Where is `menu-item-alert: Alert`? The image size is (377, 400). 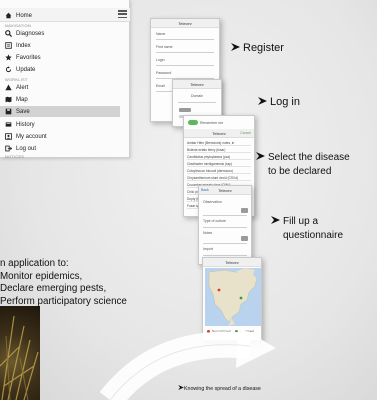 menu-item-alert: Alert is located at coordinates (60, 87).